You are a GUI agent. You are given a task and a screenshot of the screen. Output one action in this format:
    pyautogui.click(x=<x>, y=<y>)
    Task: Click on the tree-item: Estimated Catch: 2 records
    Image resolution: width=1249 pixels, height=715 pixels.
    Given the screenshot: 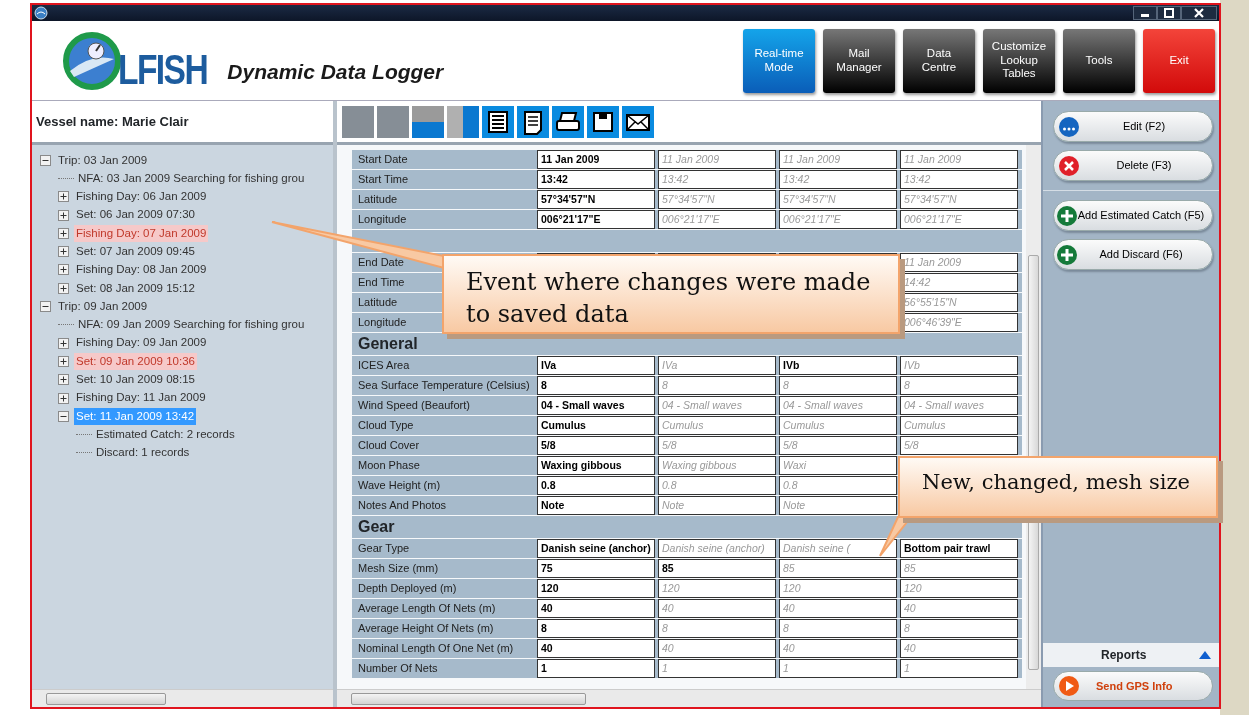 What is the action you would take?
    pyautogui.click(x=165, y=434)
    